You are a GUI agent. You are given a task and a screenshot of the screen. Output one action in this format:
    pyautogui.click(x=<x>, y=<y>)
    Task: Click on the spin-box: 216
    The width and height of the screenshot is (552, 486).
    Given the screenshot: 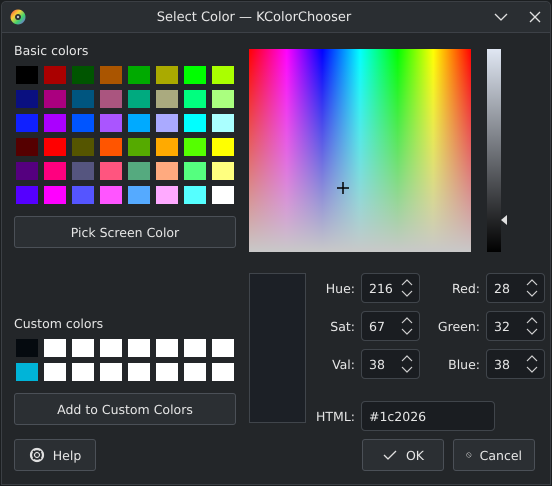 What is the action you would take?
    pyautogui.click(x=390, y=288)
    